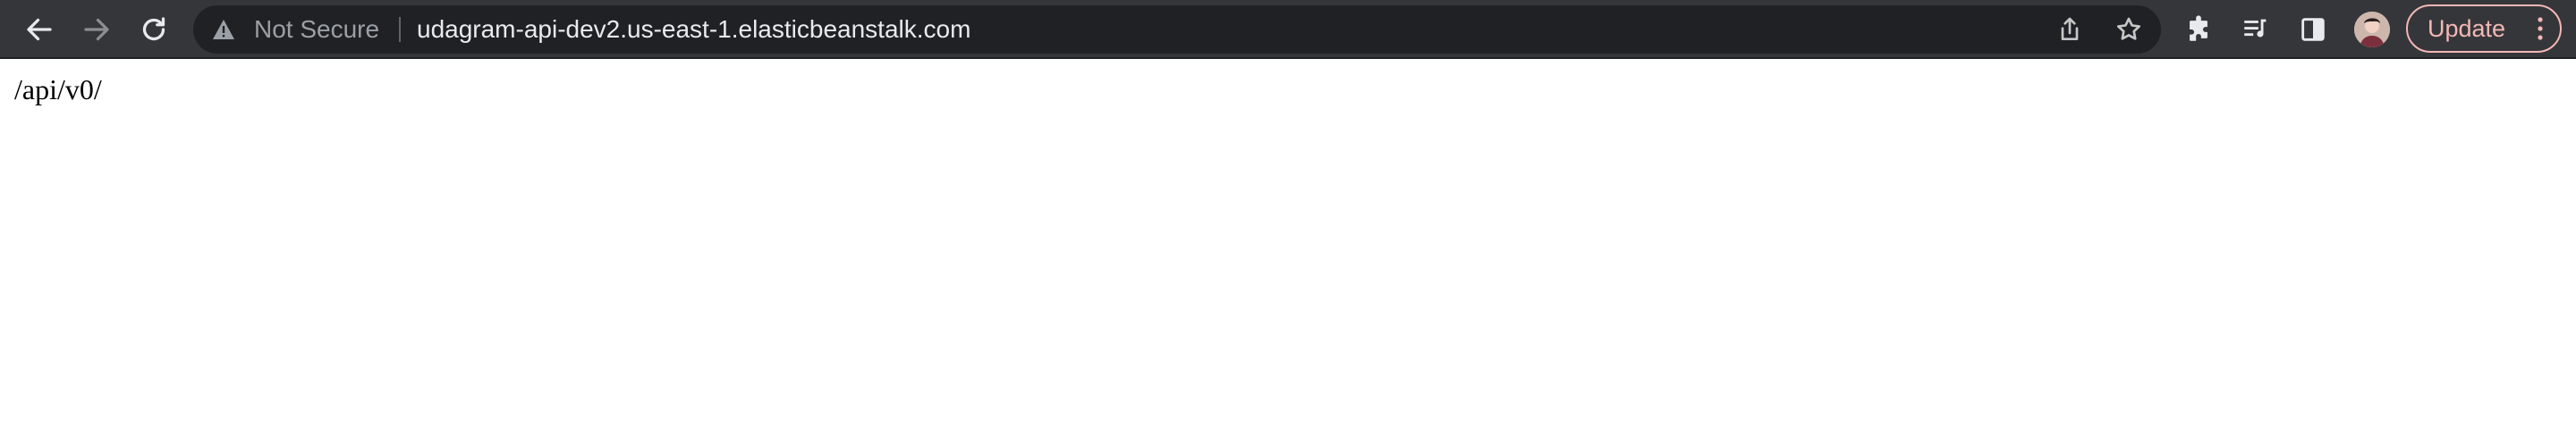 This screenshot has width=2576, height=436. What do you see at coordinates (223, 29) in the screenshot?
I see `warning-triangle-icon` at bounding box center [223, 29].